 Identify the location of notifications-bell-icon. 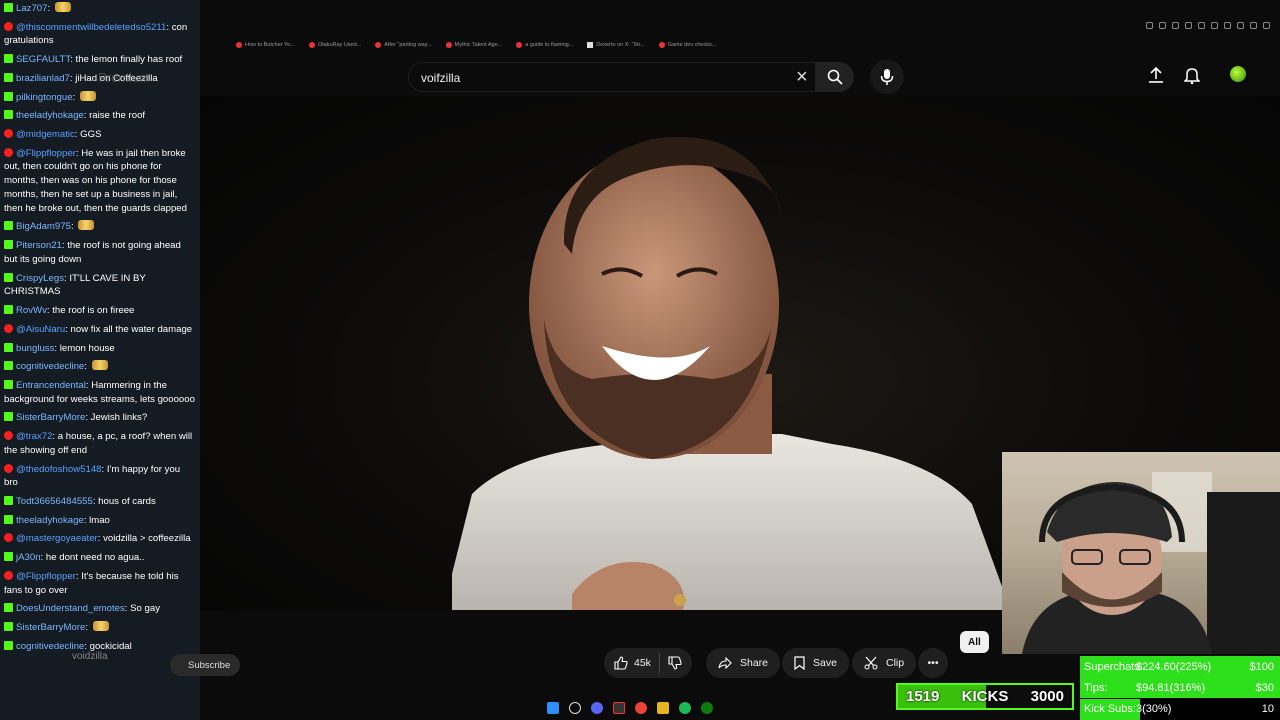
(1192, 75).